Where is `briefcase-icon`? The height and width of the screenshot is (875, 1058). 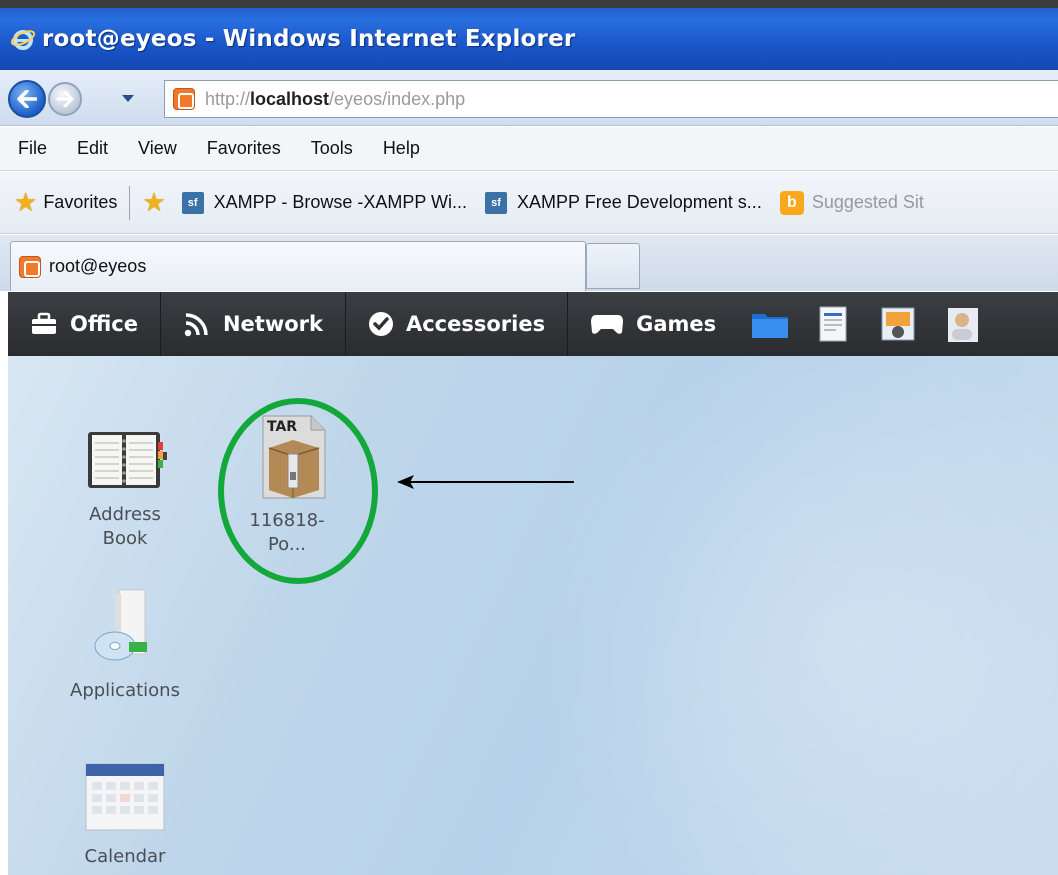
briefcase-icon is located at coordinates (44, 323).